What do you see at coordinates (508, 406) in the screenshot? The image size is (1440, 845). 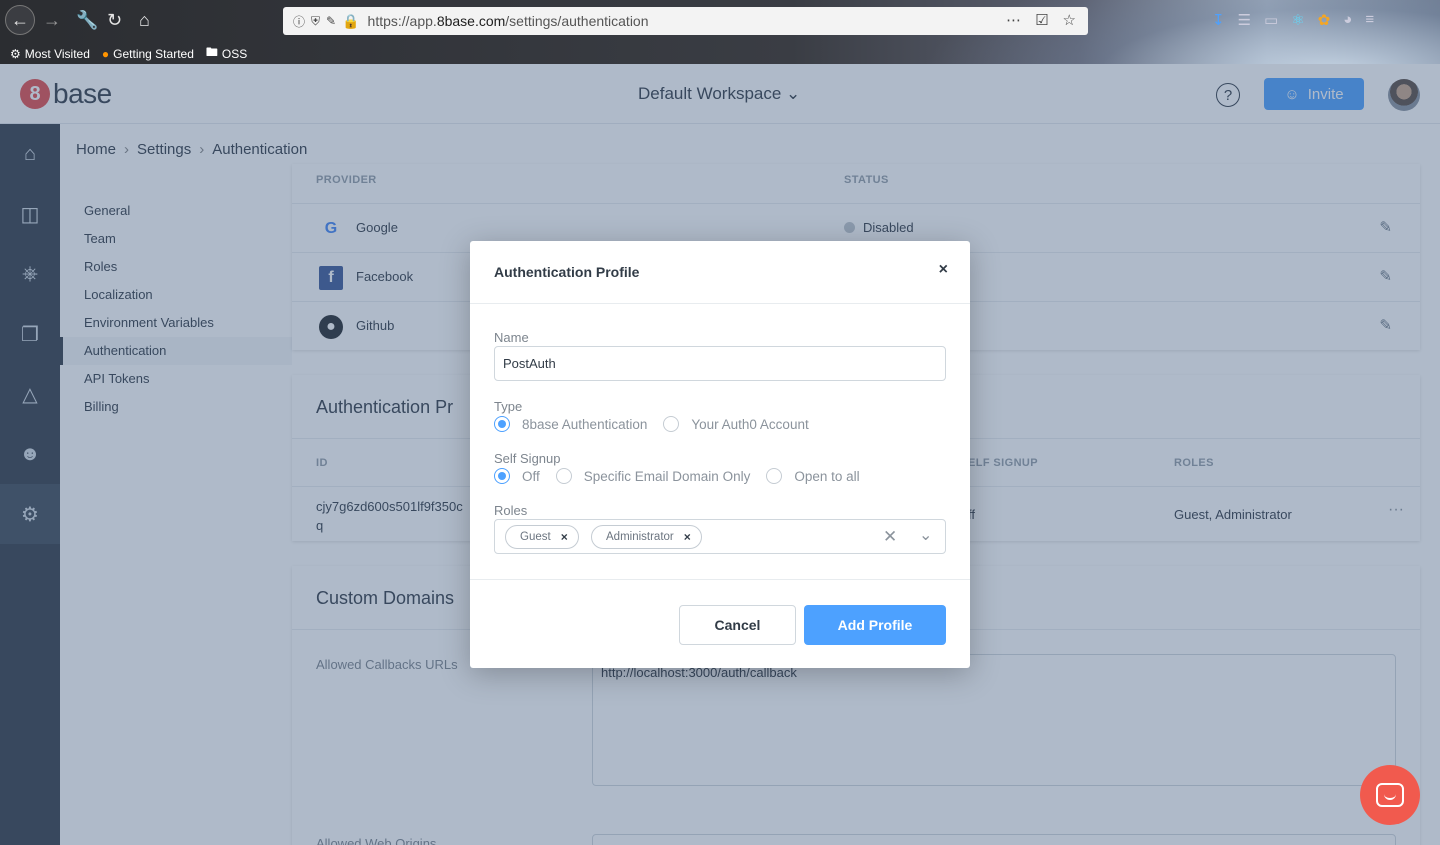 I see `type-label: Type` at bounding box center [508, 406].